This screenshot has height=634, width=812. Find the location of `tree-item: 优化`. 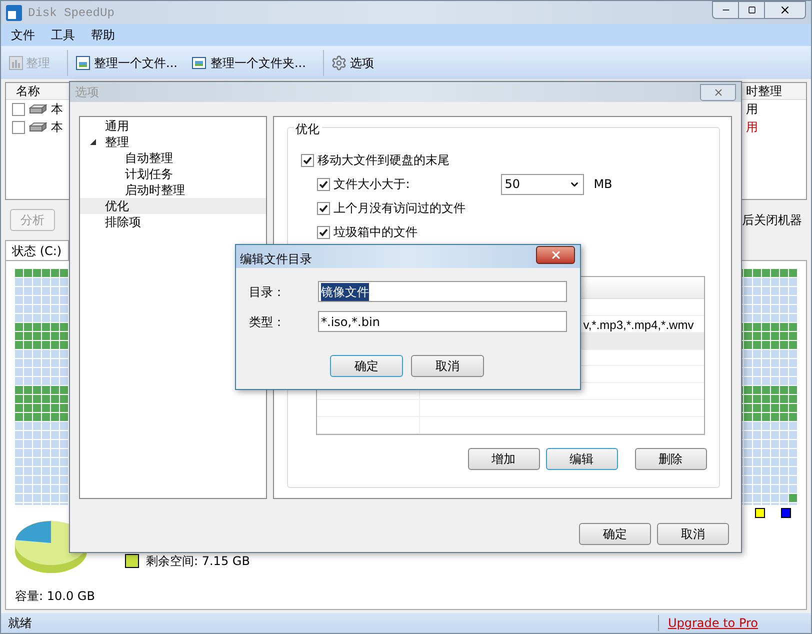

tree-item: 优化 is located at coordinates (173, 206).